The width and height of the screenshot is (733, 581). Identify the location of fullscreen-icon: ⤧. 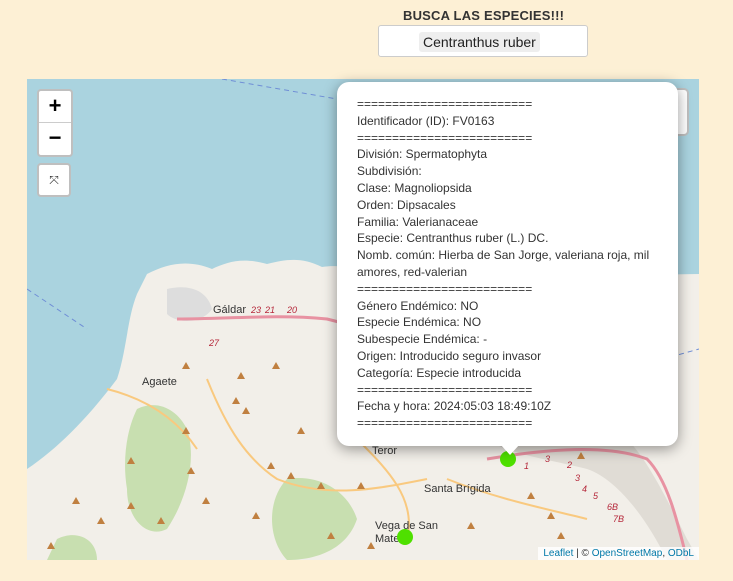
(54, 180).